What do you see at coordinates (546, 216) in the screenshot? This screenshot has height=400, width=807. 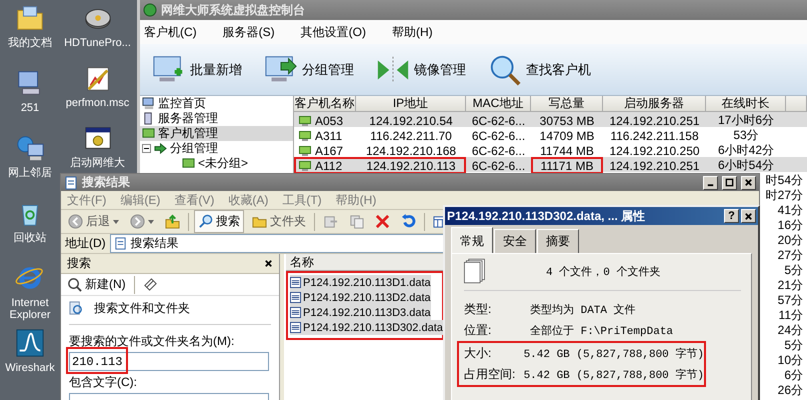 I see `window-title: P124.192.210.113D302.data, ... 属性` at bounding box center [546, 216].